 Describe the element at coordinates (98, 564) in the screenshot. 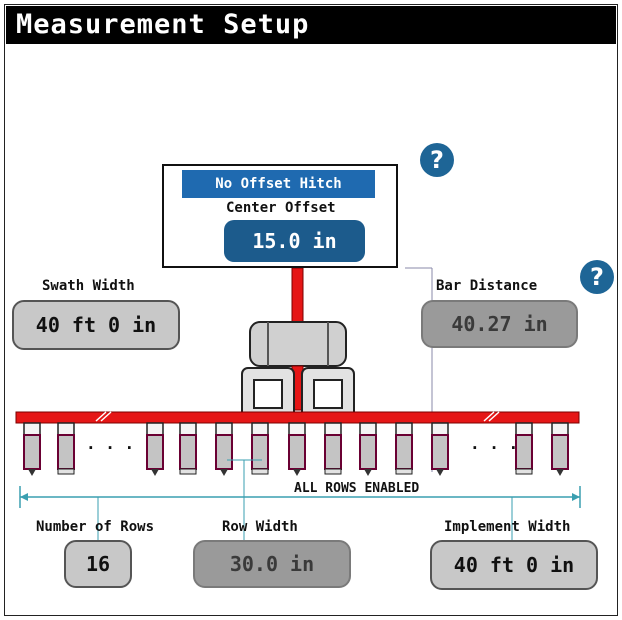

I see `number-of-rows-field: 16` at that location.